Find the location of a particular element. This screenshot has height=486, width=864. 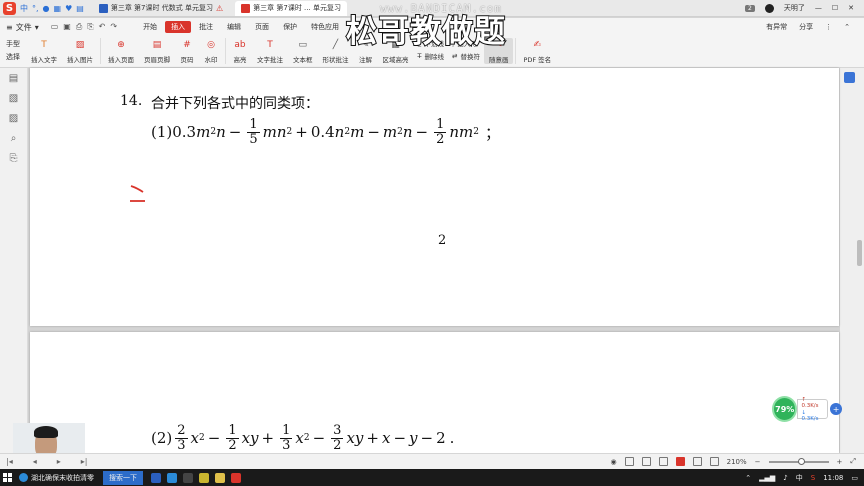

single-page-view-icon is located at coordinates (629, 461).